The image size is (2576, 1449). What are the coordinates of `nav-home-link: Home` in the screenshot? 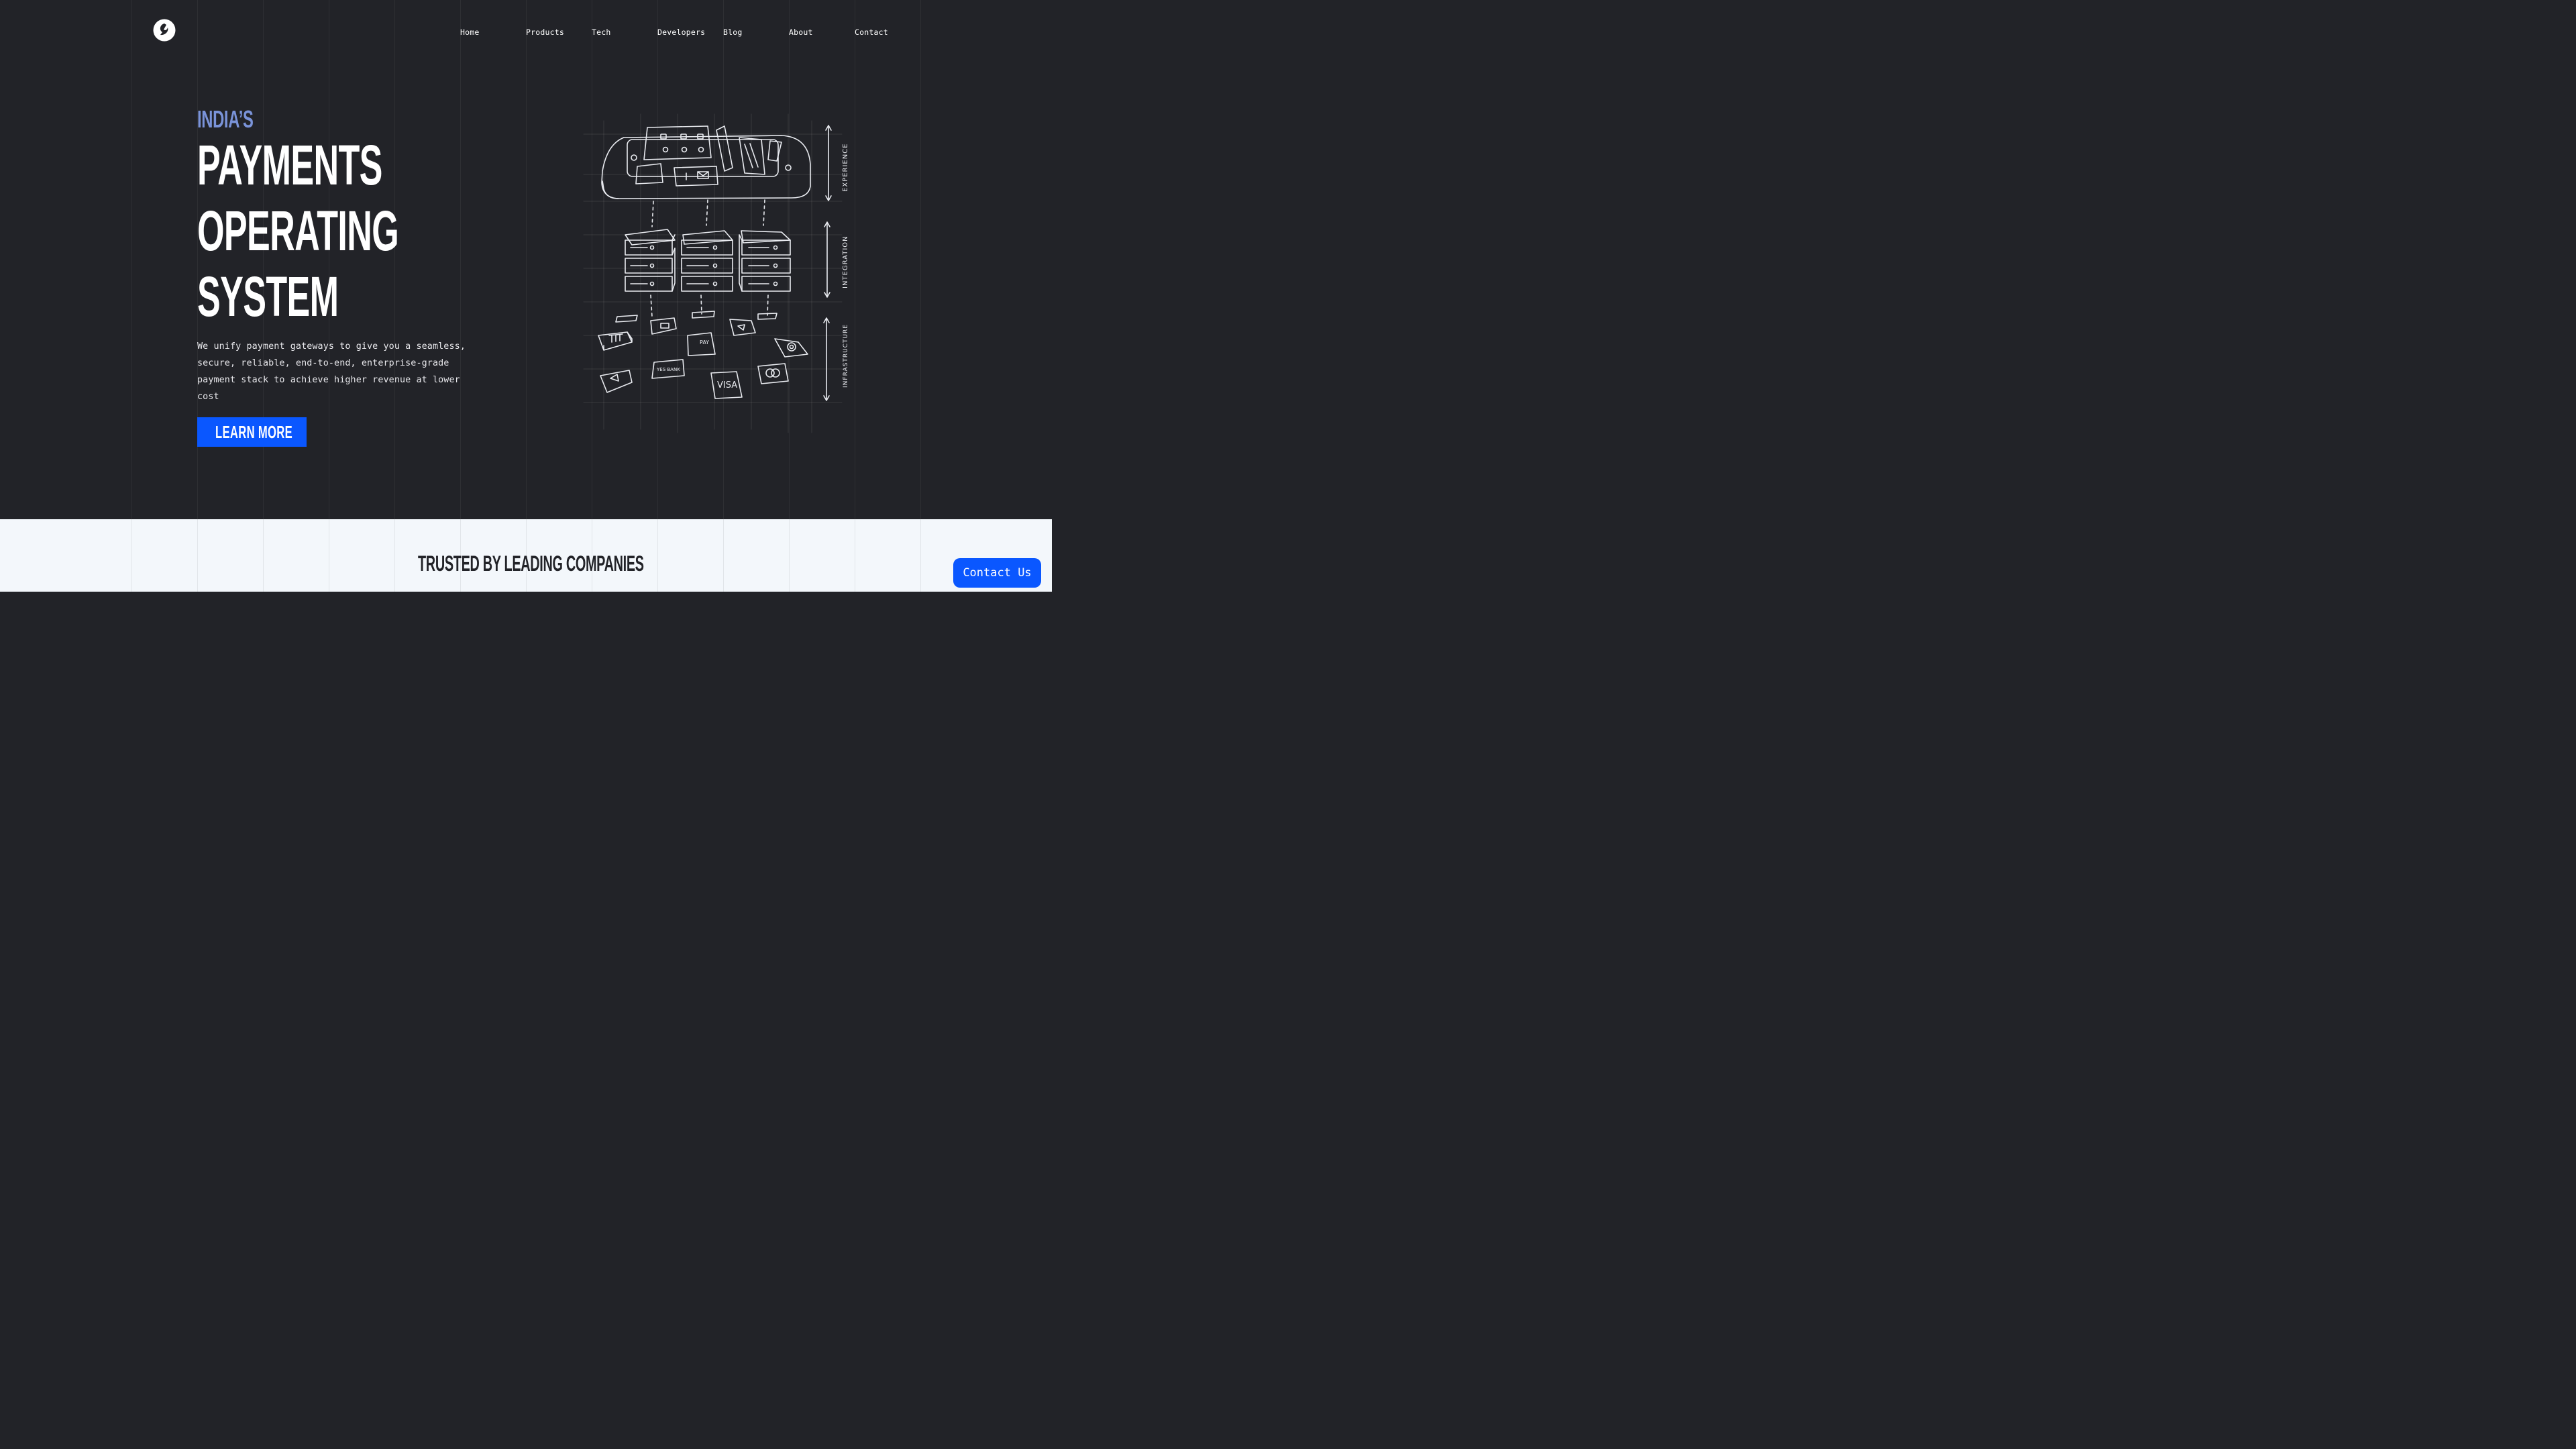 It's located at (470, 32).